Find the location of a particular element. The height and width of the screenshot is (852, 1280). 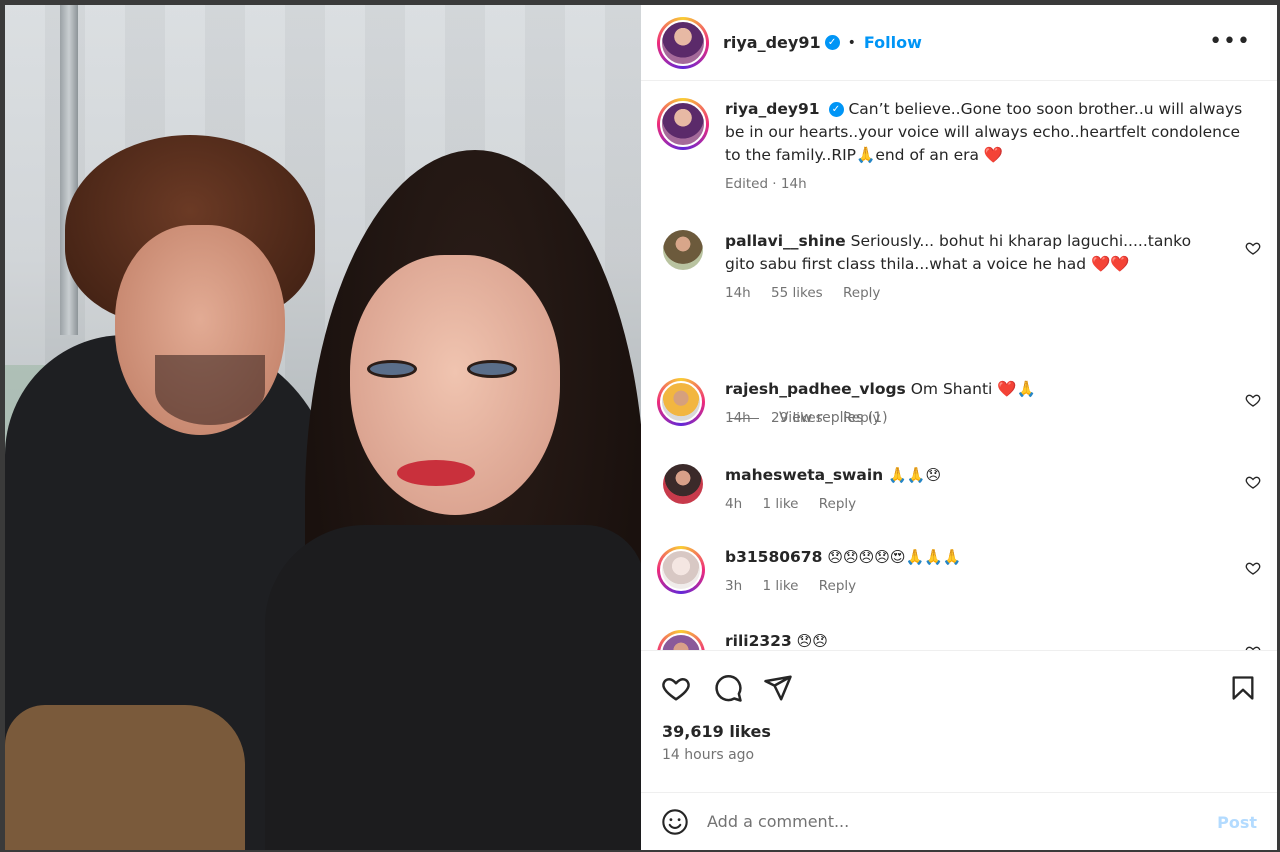

caption-avatar is located at coordinates (683, 124).